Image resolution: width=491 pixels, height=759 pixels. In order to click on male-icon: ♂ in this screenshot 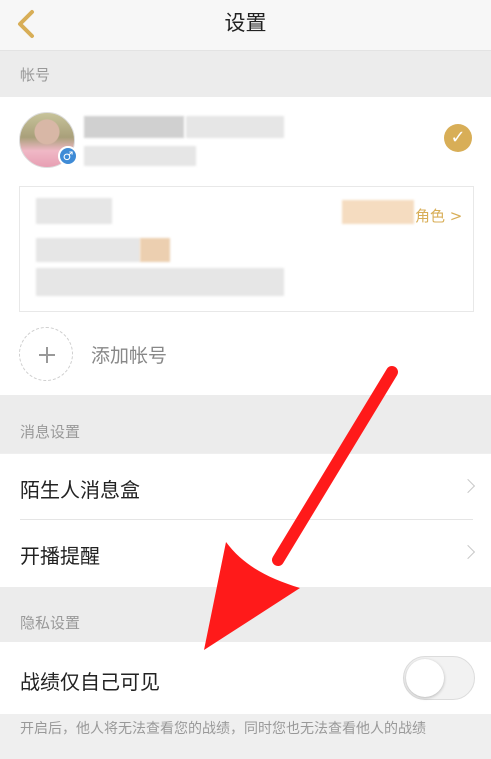, I will do `click(68, 156)`.